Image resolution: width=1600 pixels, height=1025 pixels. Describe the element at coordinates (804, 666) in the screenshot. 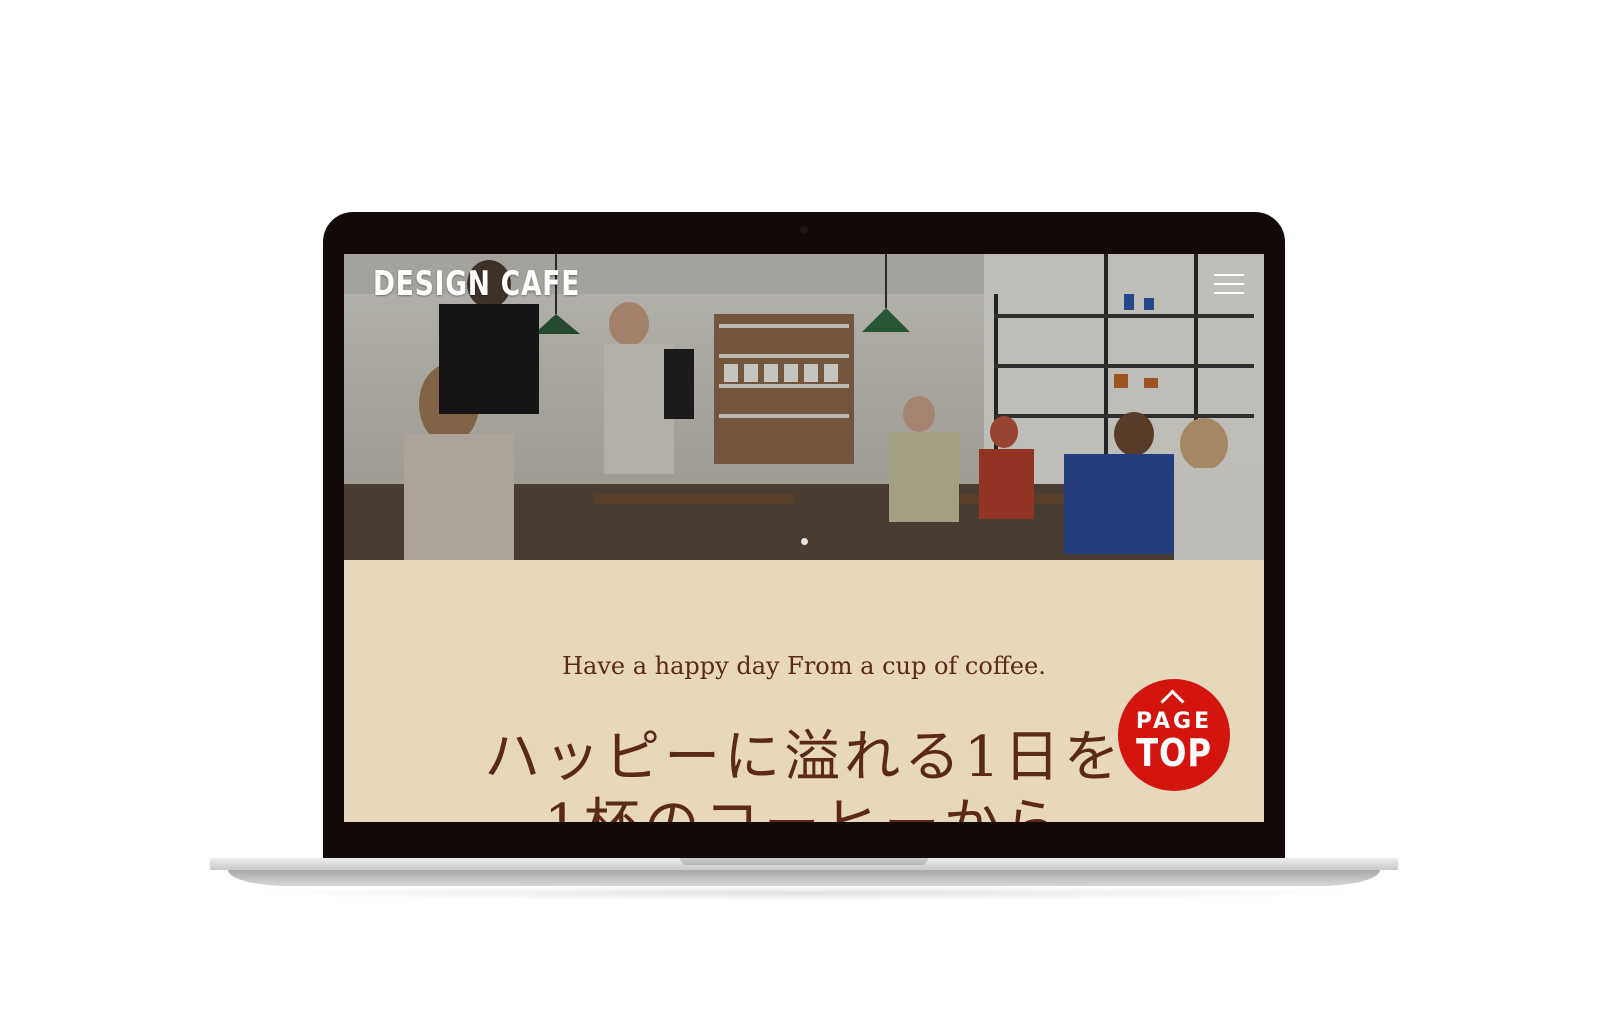

I see `tagline: Have a happy day From a cup of coffee.` at that location.